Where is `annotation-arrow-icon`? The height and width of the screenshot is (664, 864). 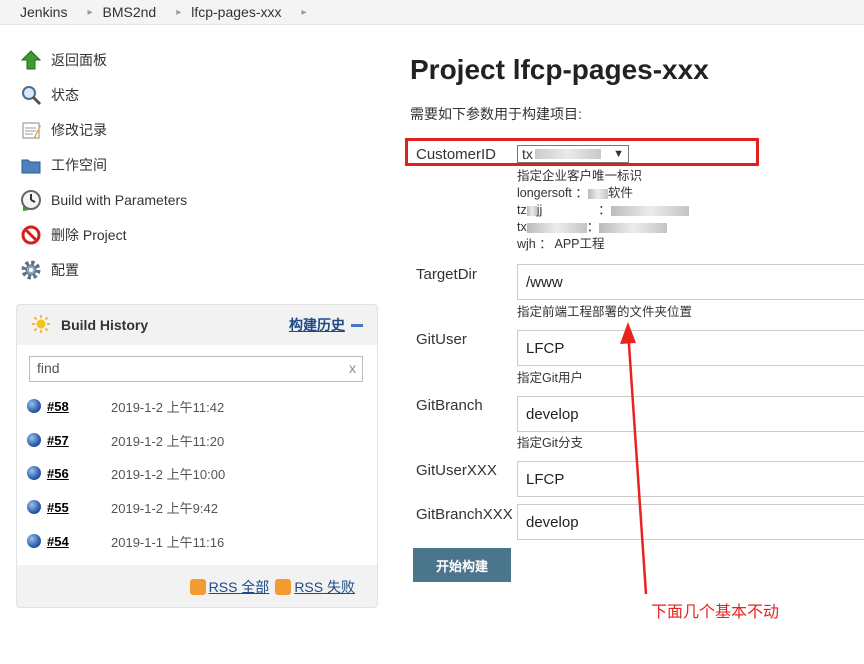 annotation-arrow-icon is located at coordinates (634, 458).